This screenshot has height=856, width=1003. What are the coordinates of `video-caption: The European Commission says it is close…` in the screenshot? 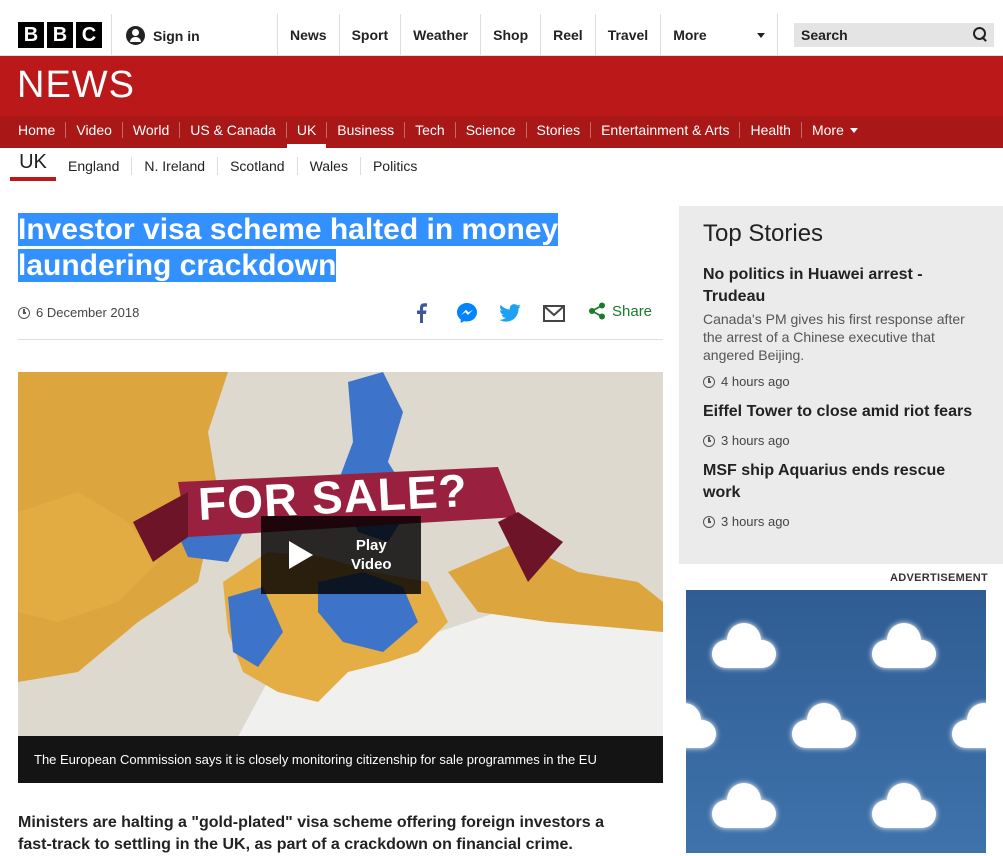 It's located at (340, 759).